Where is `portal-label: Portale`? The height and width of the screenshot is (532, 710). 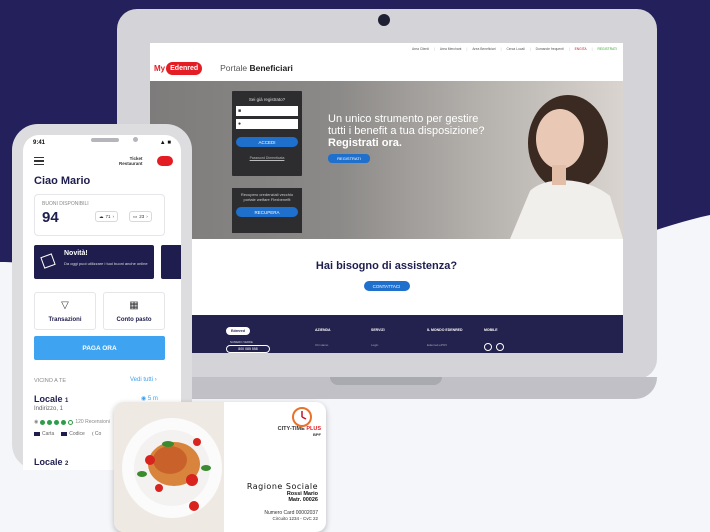
portal-label: Portale is located at coordinates (234, 68).